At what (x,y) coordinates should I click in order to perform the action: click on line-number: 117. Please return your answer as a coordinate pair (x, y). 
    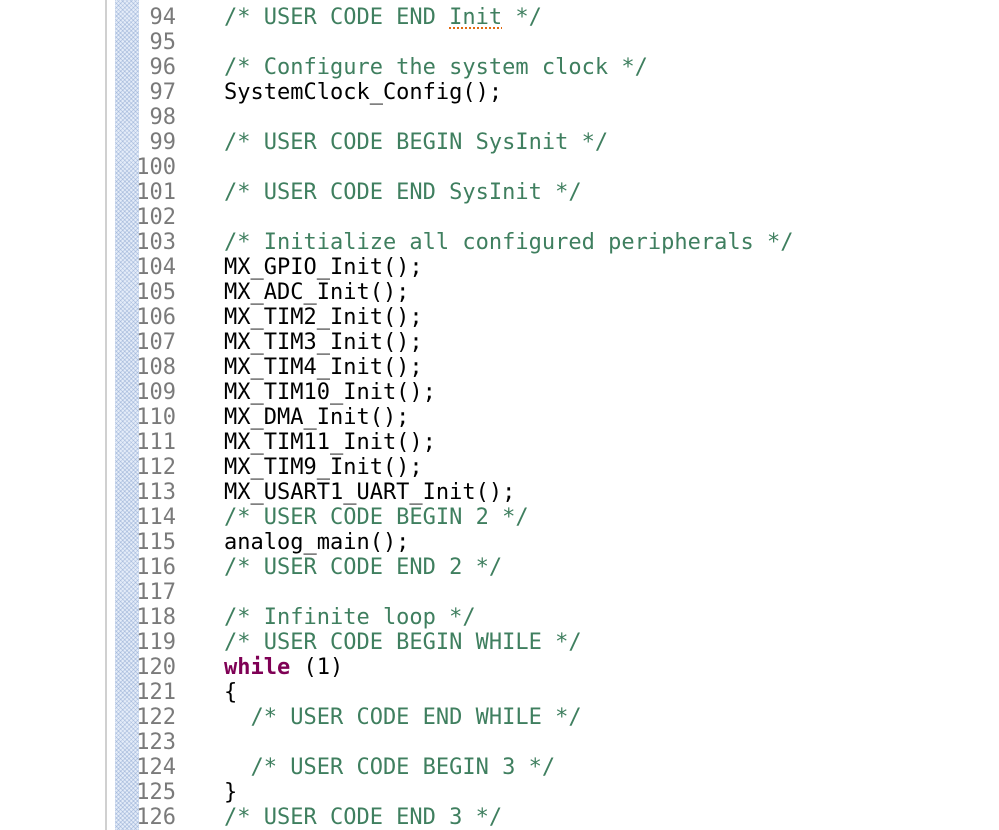
    Looking at the image, I should click on (156, 592).